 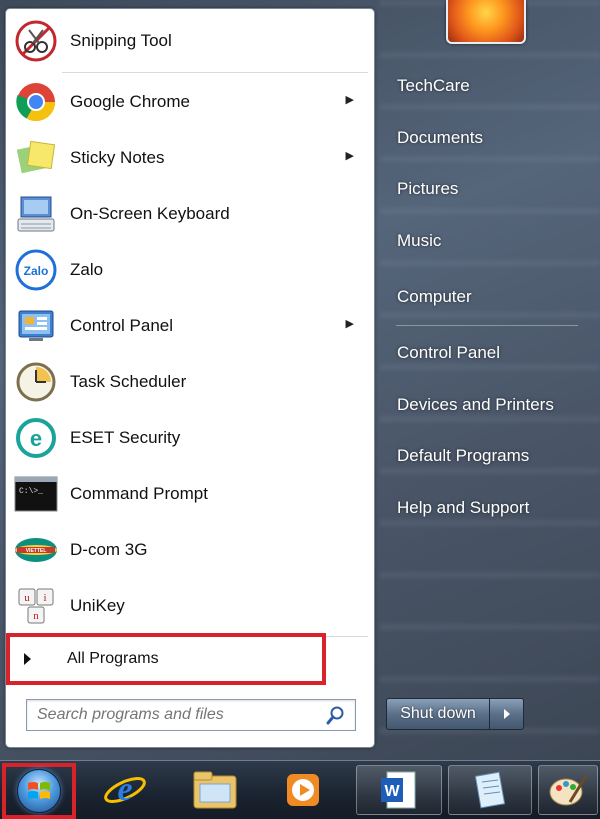 I want to click on list-item: VIETTEL D-com 3G, so click(x=190, y=550).